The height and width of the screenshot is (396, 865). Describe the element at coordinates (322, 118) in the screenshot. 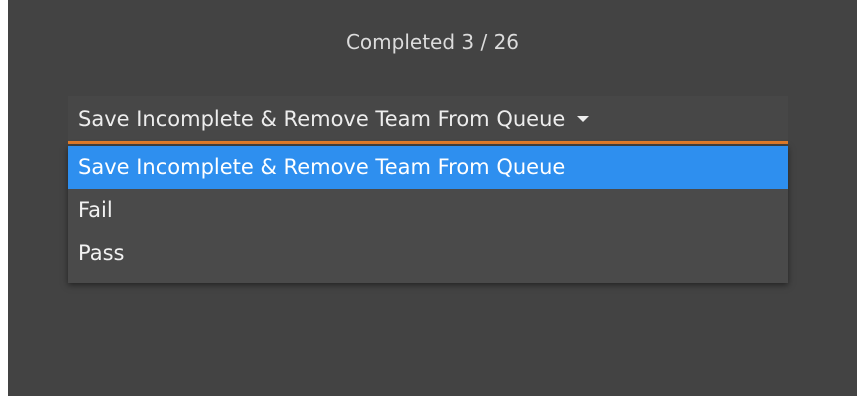

I see `dropdown-selected-label: Save Incomplete & Remove Team From Queue` at that location.